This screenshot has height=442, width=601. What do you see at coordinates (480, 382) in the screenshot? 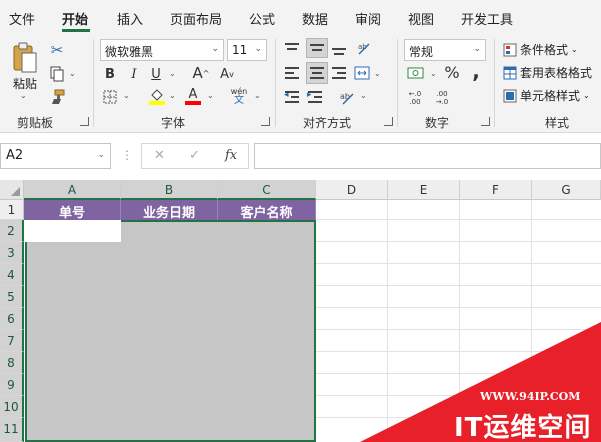
I see `watermark-banner` at bounding box center [480, 382].